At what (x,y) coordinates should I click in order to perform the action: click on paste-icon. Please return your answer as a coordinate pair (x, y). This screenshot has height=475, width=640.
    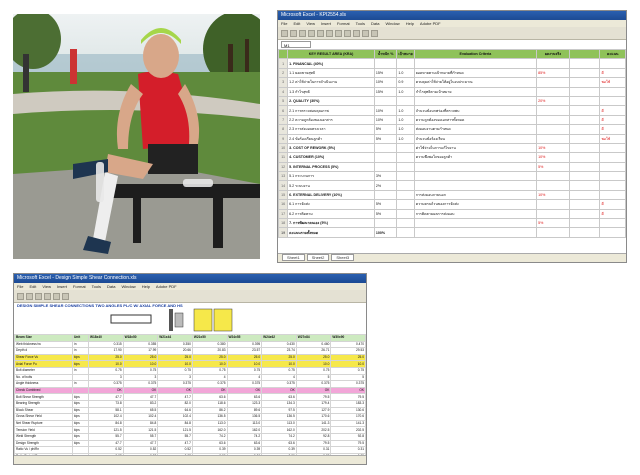
    Looking at the image, I should click on (338, 33).